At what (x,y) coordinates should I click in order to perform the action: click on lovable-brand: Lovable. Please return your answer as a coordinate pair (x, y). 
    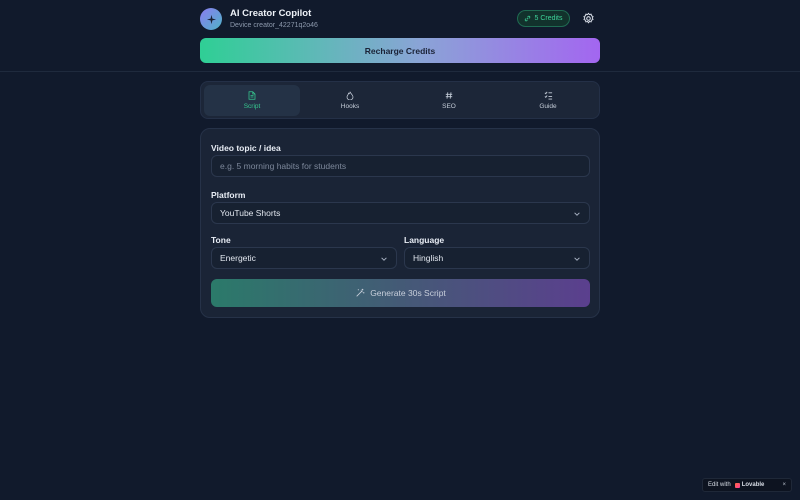
    Looking at the image, I should click on (753, 485).